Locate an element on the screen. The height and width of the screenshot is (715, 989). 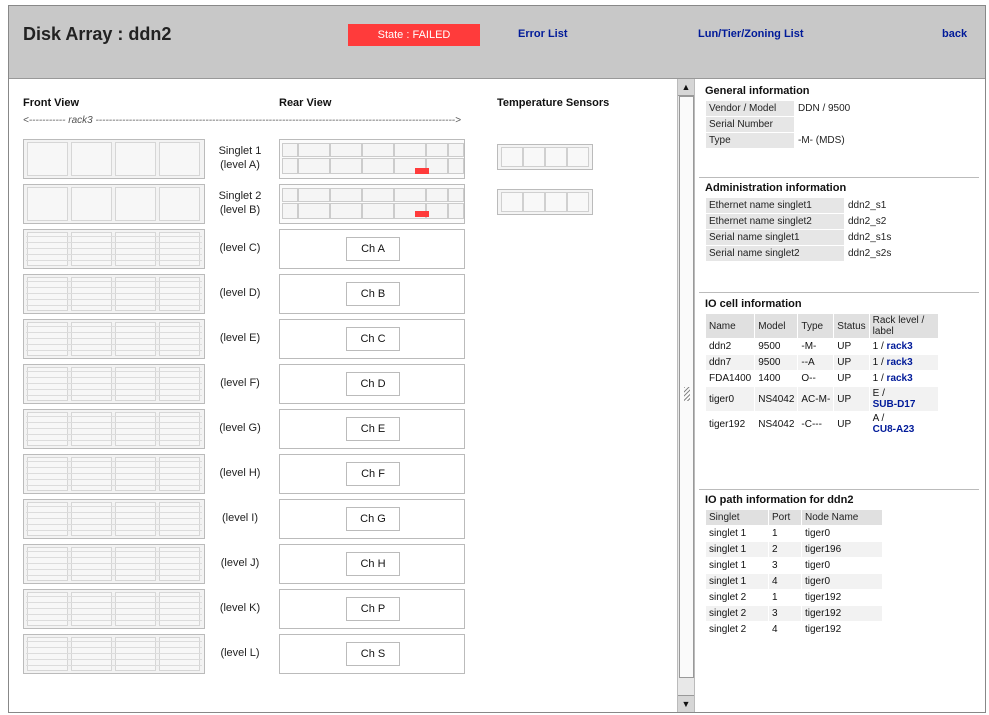
grip-icon is located at coordinates (687, 394).